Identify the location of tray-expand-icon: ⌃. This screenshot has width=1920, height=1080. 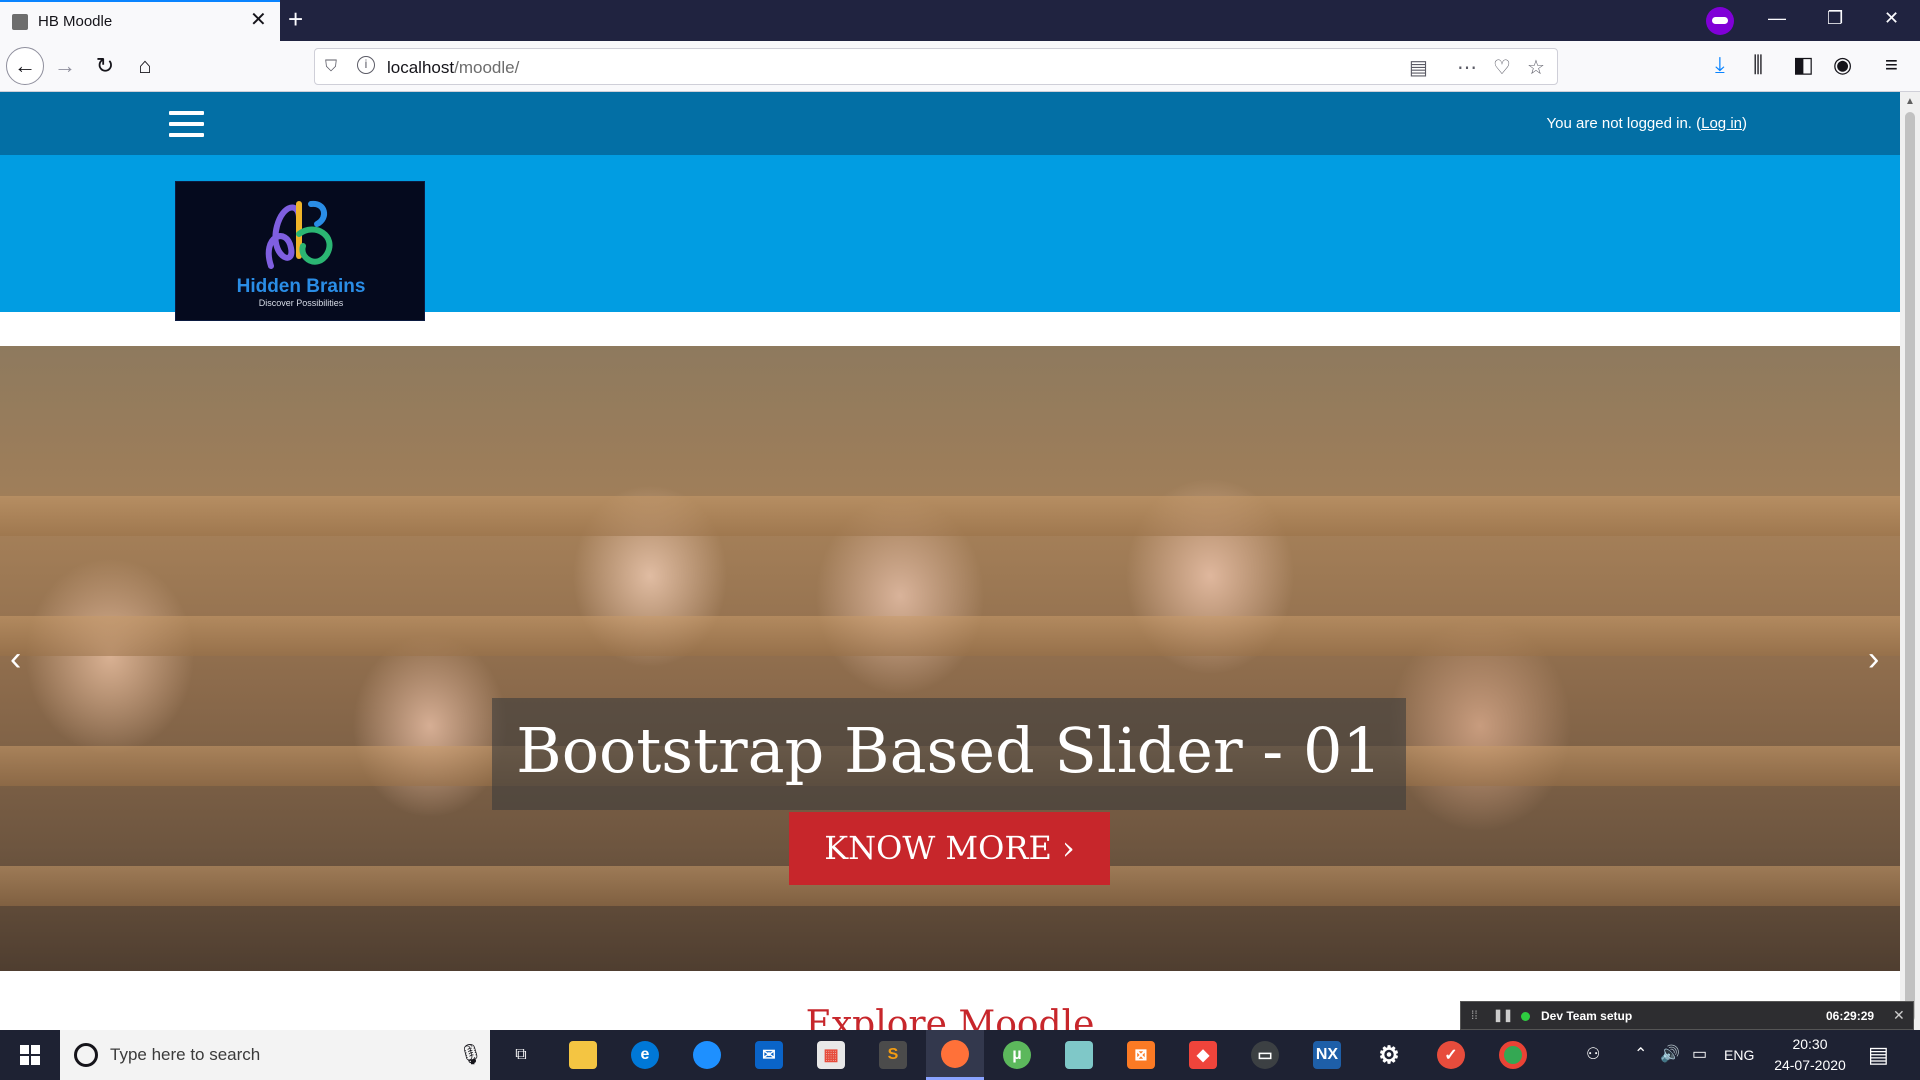
(1640, 1054).